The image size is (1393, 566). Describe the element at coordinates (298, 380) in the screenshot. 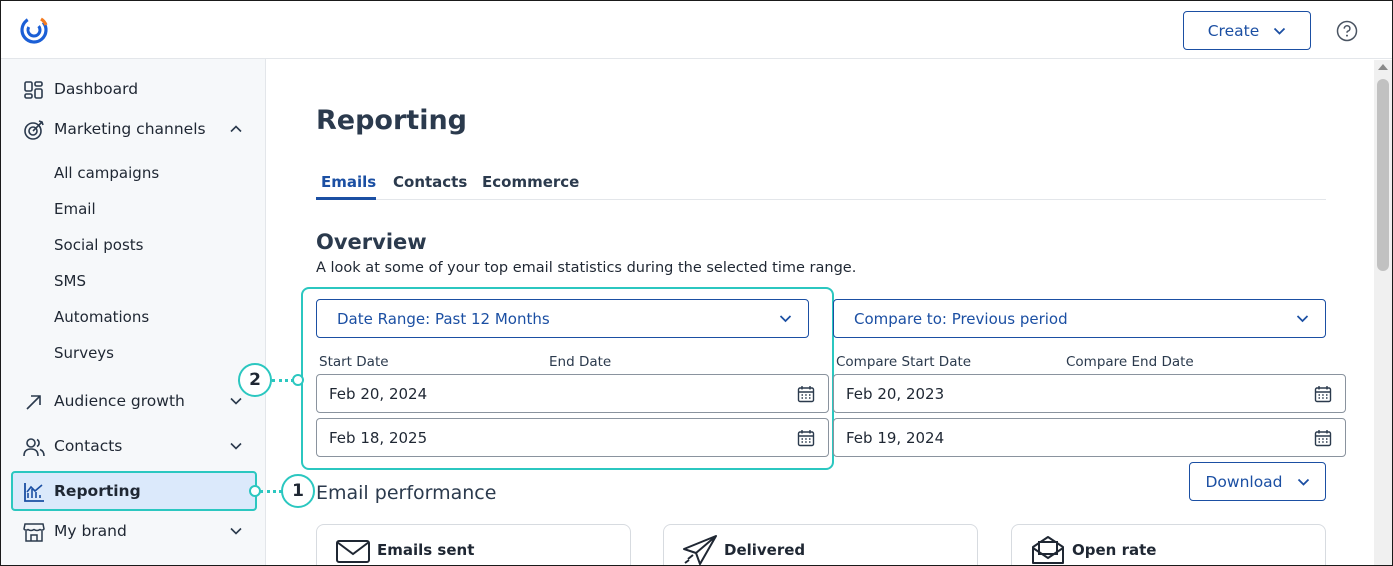

I see `callout-2-anchor` at that location.